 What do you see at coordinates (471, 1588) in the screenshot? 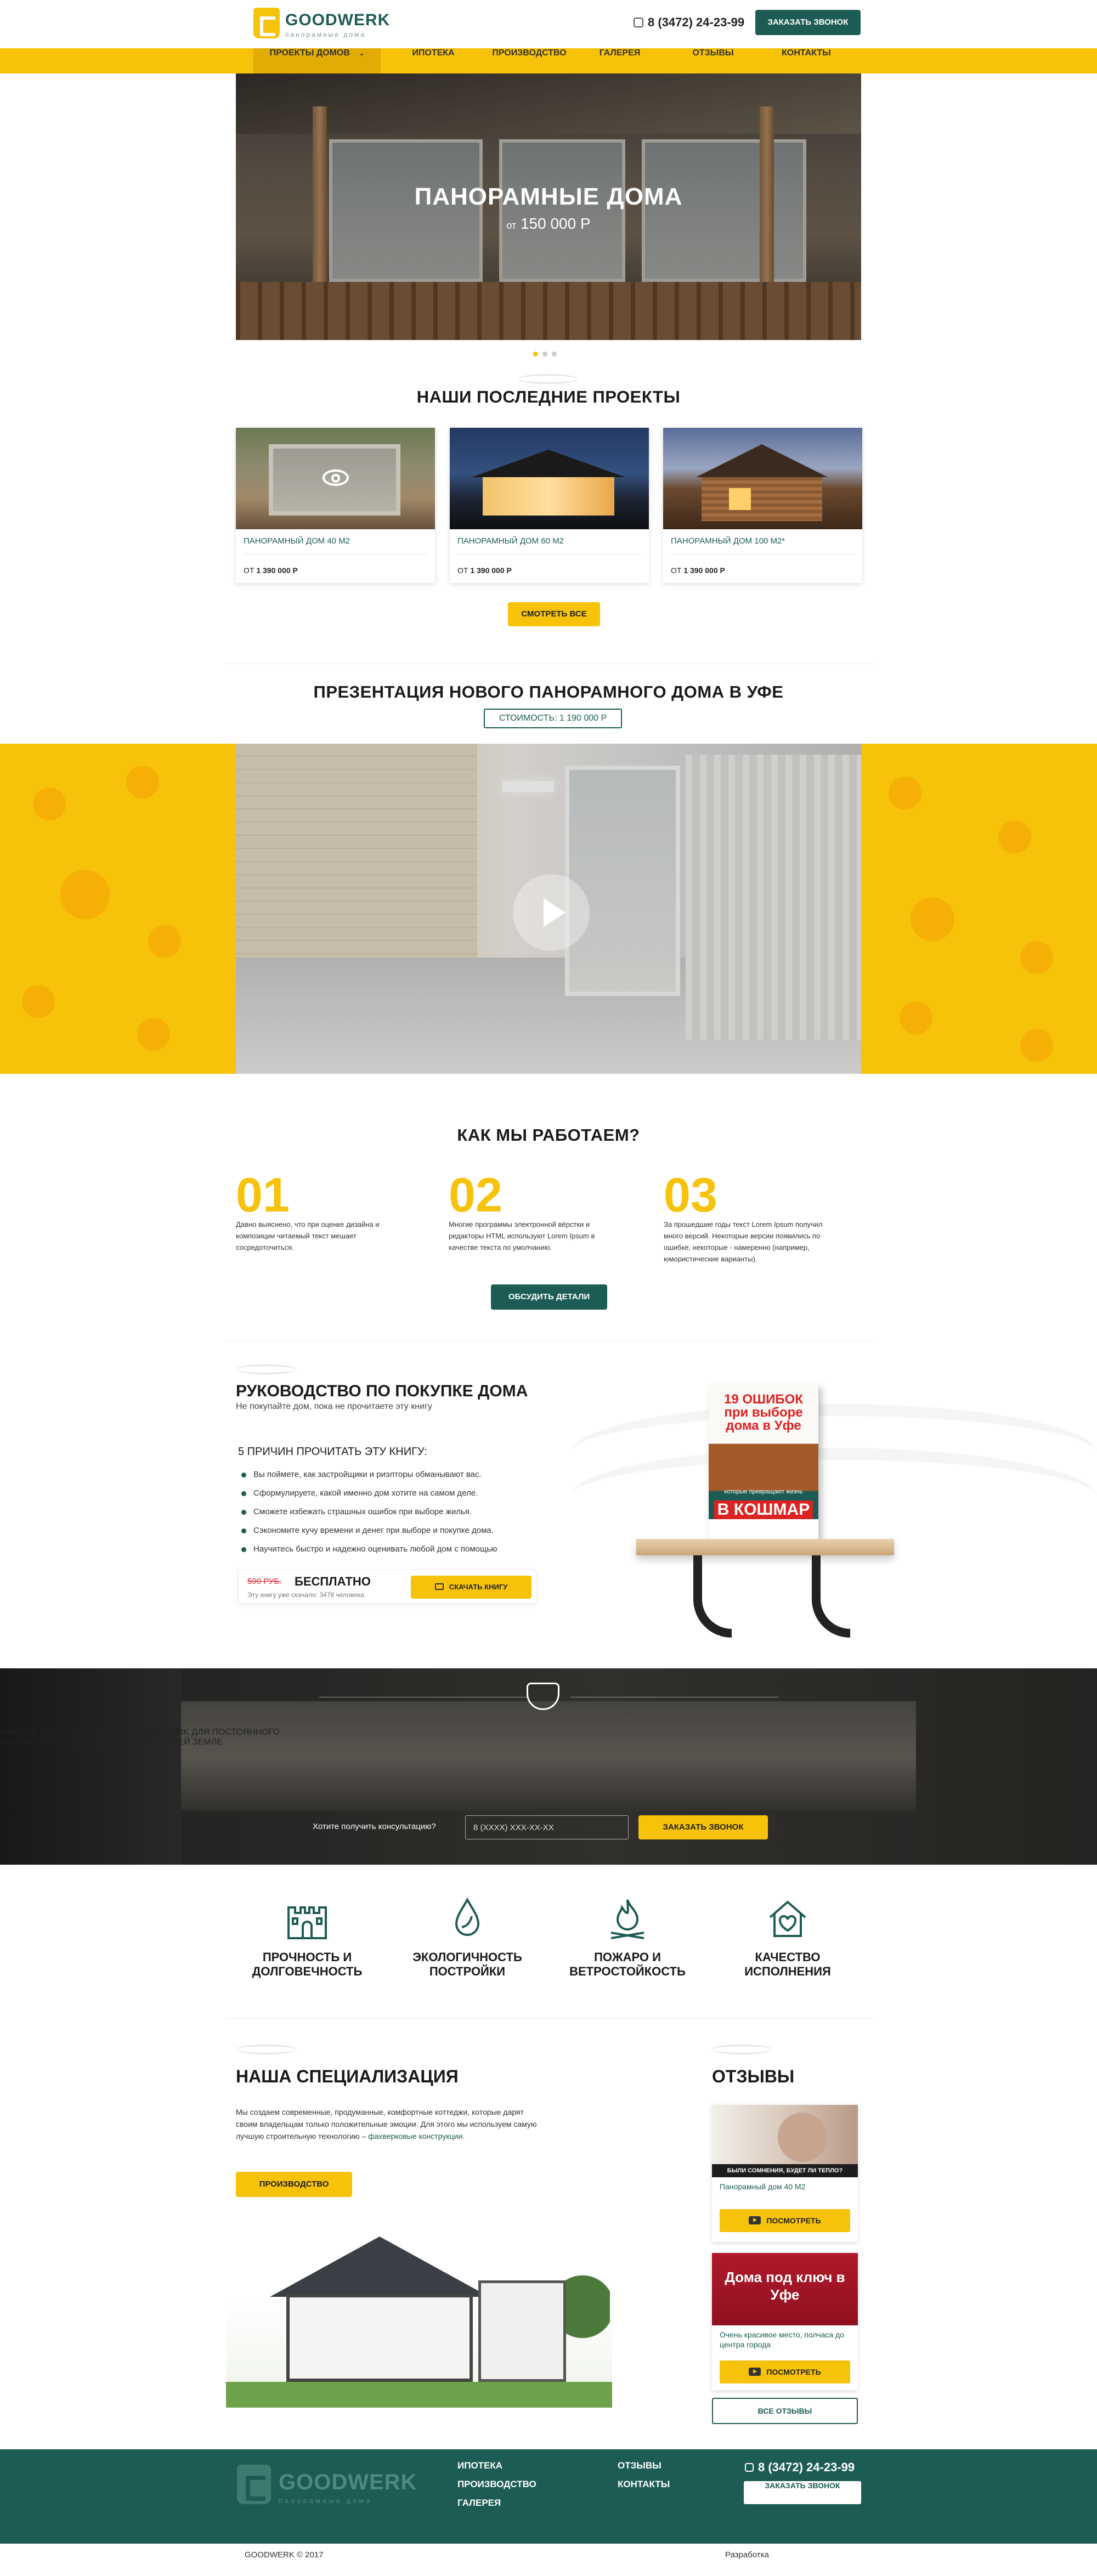
I see `download-book-button: СКАЧАТЬ КНИГУ` at bounding box center [471, 1588].